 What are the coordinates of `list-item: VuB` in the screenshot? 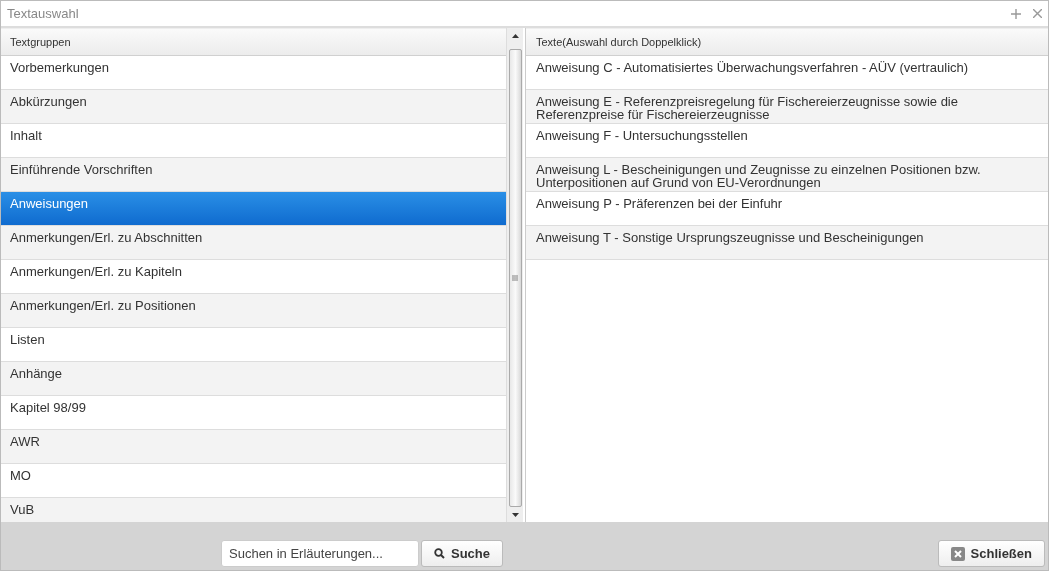 It's located at (253, 510).